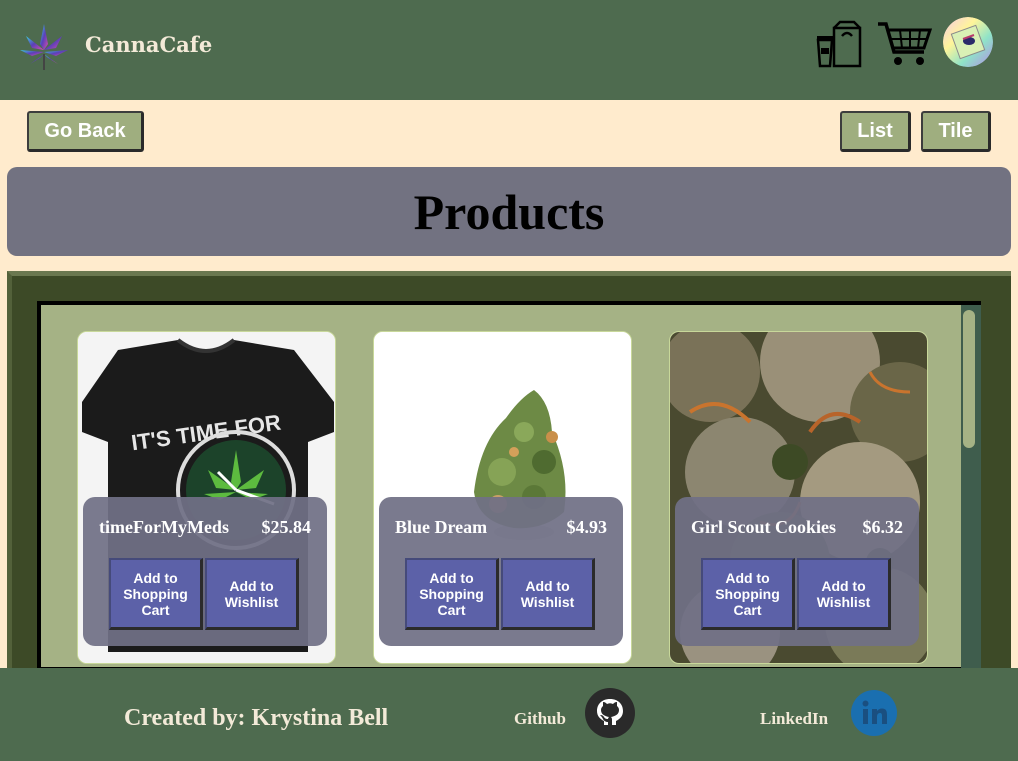 This screenshot has height=761, width=1018. Describe the element at coordinates (441, 527) in the screenshot. I see `product-name: Blue Dream` at that location.